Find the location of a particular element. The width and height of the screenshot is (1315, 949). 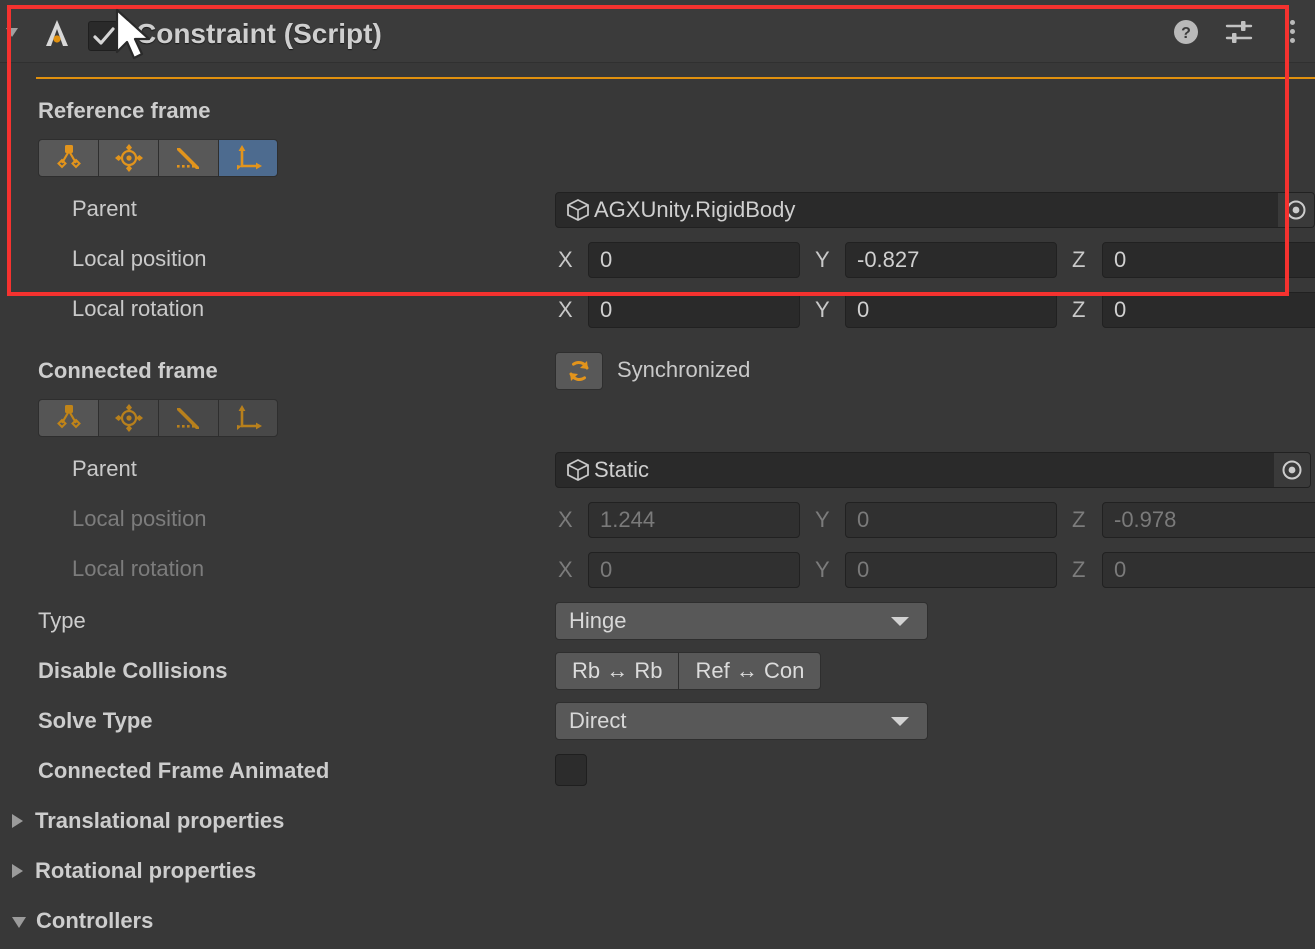

connected-local-position-y: 0 is located at coordinates (951, 520).